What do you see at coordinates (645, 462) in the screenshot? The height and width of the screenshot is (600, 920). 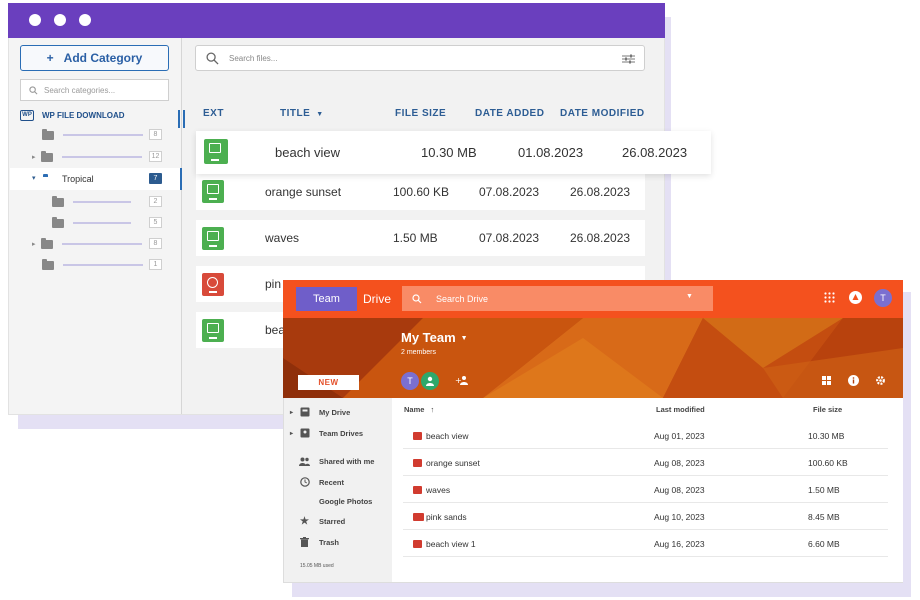 I see `drive-file-row: orange sunset Aug 08, 2023 100.60 KB` at bounding box center [645, 462].